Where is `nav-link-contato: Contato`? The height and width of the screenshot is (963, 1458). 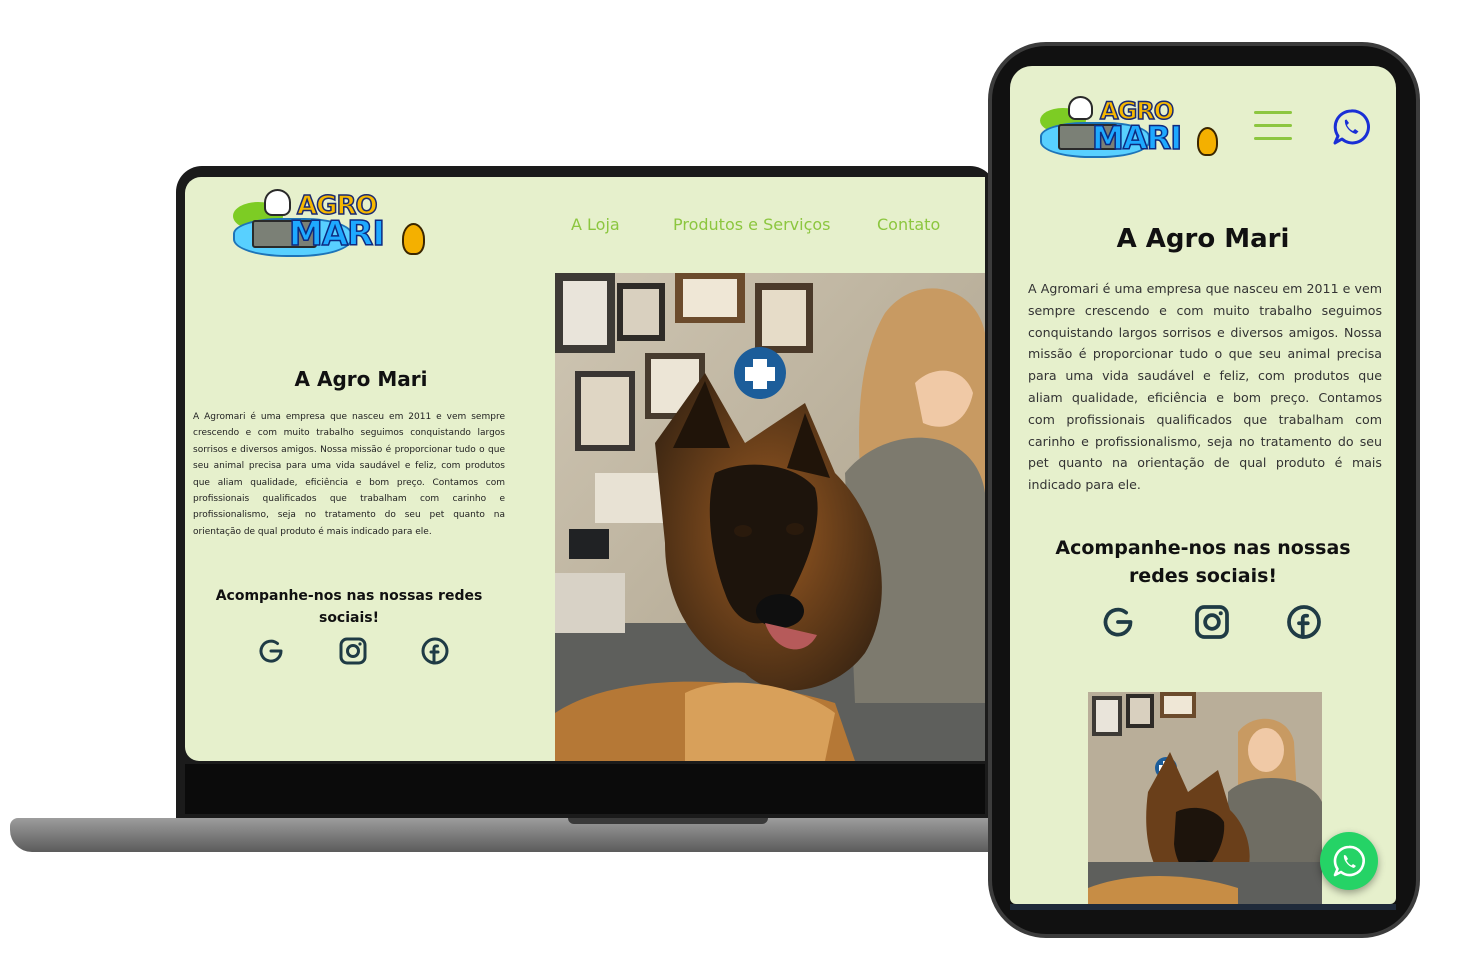
nav-link-contato: Contato is located at coordinates (908, 224).